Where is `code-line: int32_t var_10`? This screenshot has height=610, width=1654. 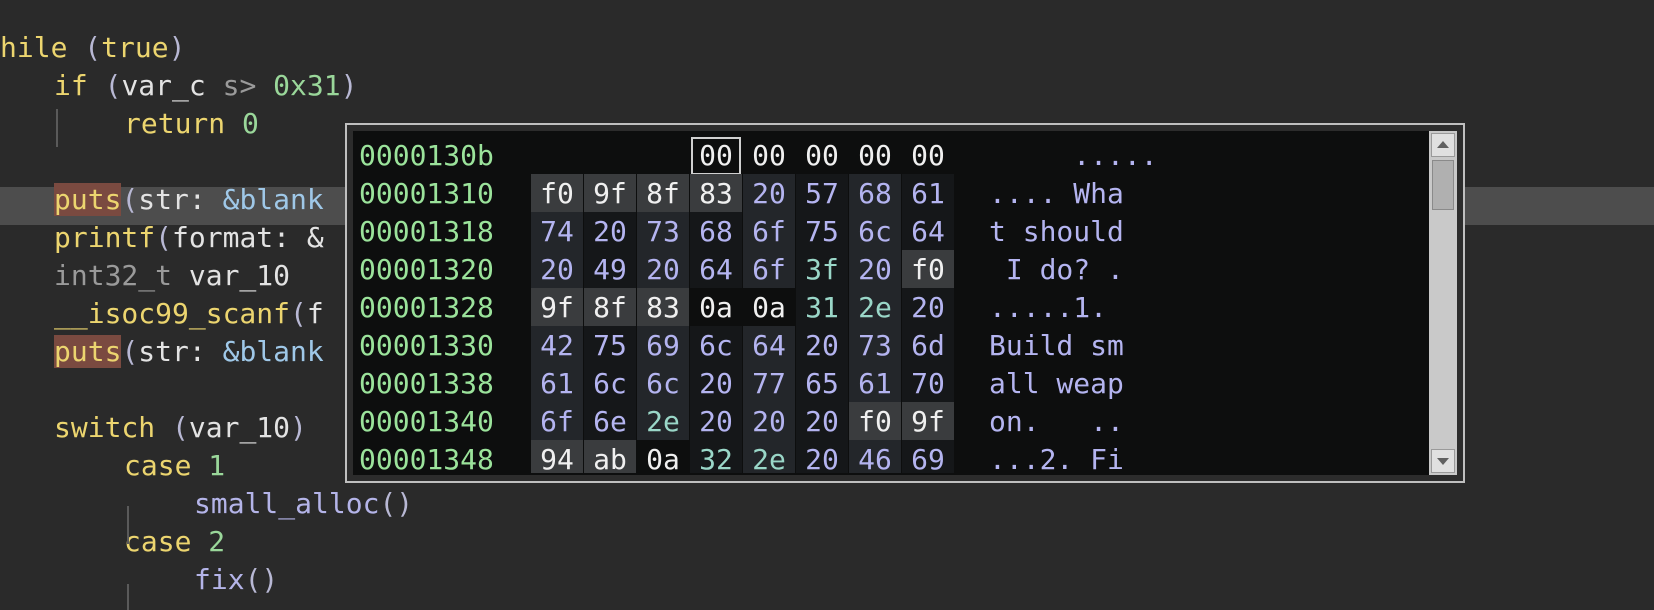
code-line: int32_t var_10 is located at coordinates (172, 276).